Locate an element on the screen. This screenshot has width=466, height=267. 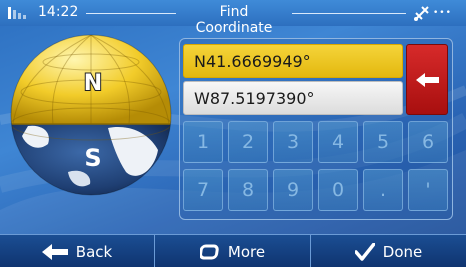
more-button: More is located at coordinates (233, 251).